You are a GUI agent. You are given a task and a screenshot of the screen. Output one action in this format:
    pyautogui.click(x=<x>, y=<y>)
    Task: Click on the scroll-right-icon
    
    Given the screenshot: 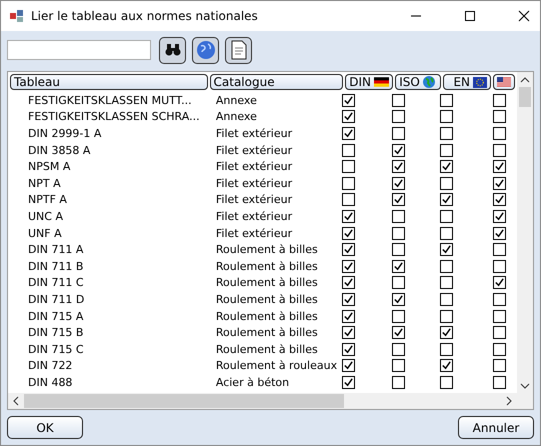 What is the action you would take?
    pyautogui.click(x=509, y=401)
    